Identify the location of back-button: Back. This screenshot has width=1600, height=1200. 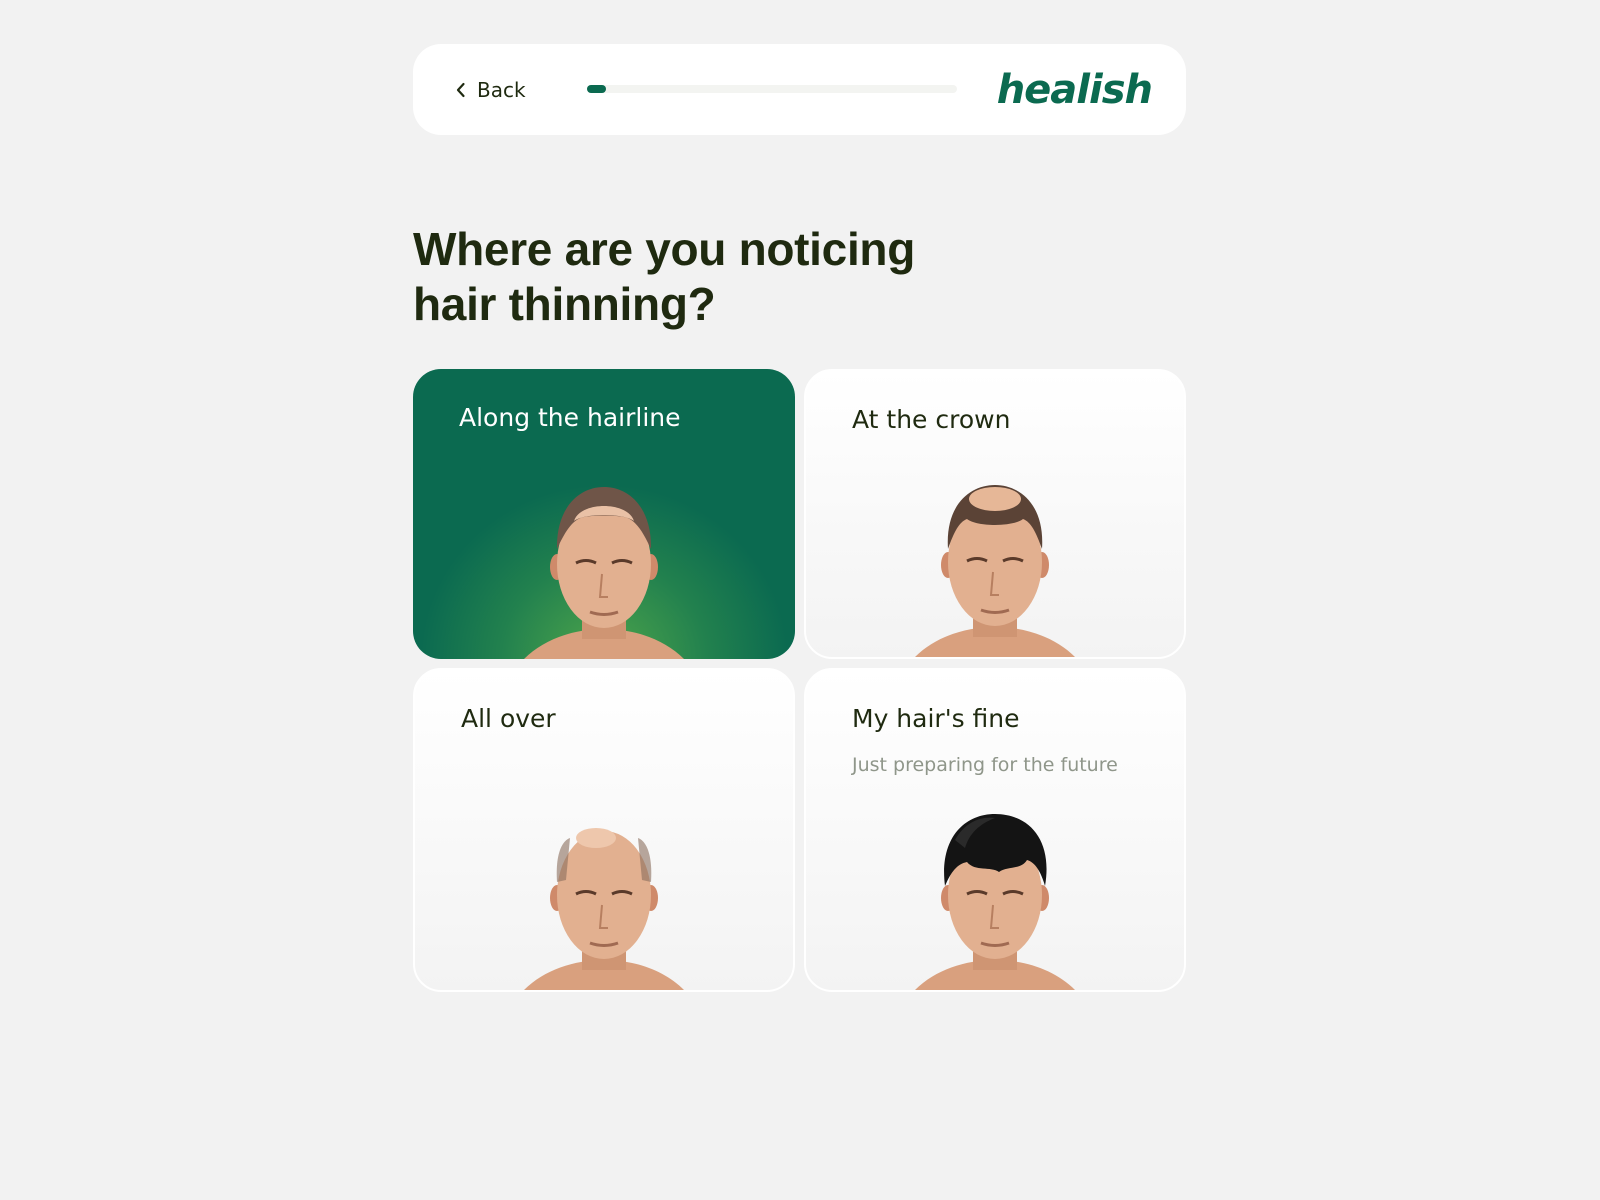
(490, 89).